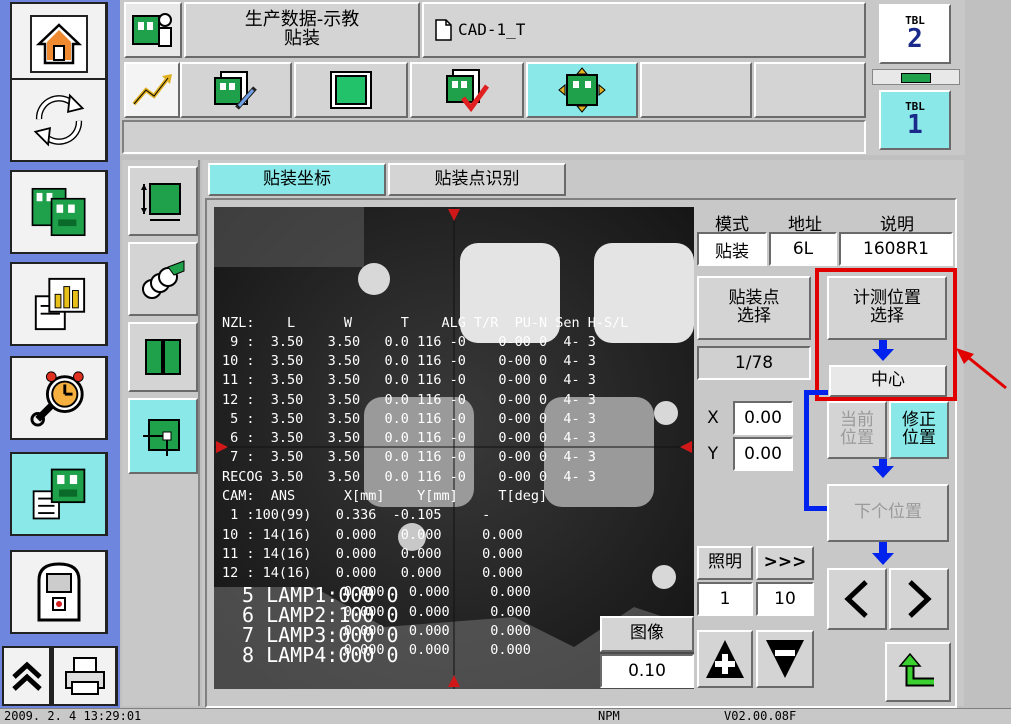  What do you see at coordinates (760, 716) in the screenshot?
I see `status-version: V02.00.08F` at bounding box center [760, 716].